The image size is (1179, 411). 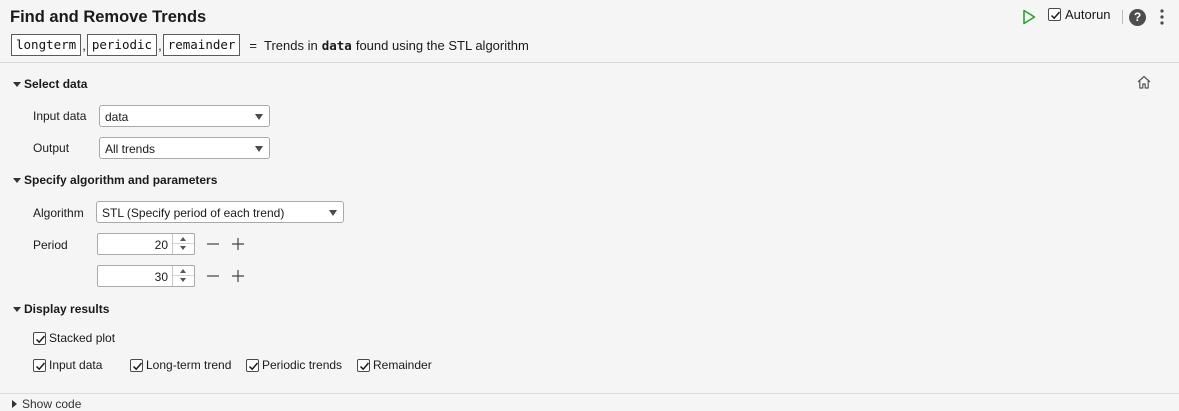 What do you see at coordinates (82, 338) in the screenshot?
I see `checkbox-label: Stacked plot` at bounding box center [82, 338].